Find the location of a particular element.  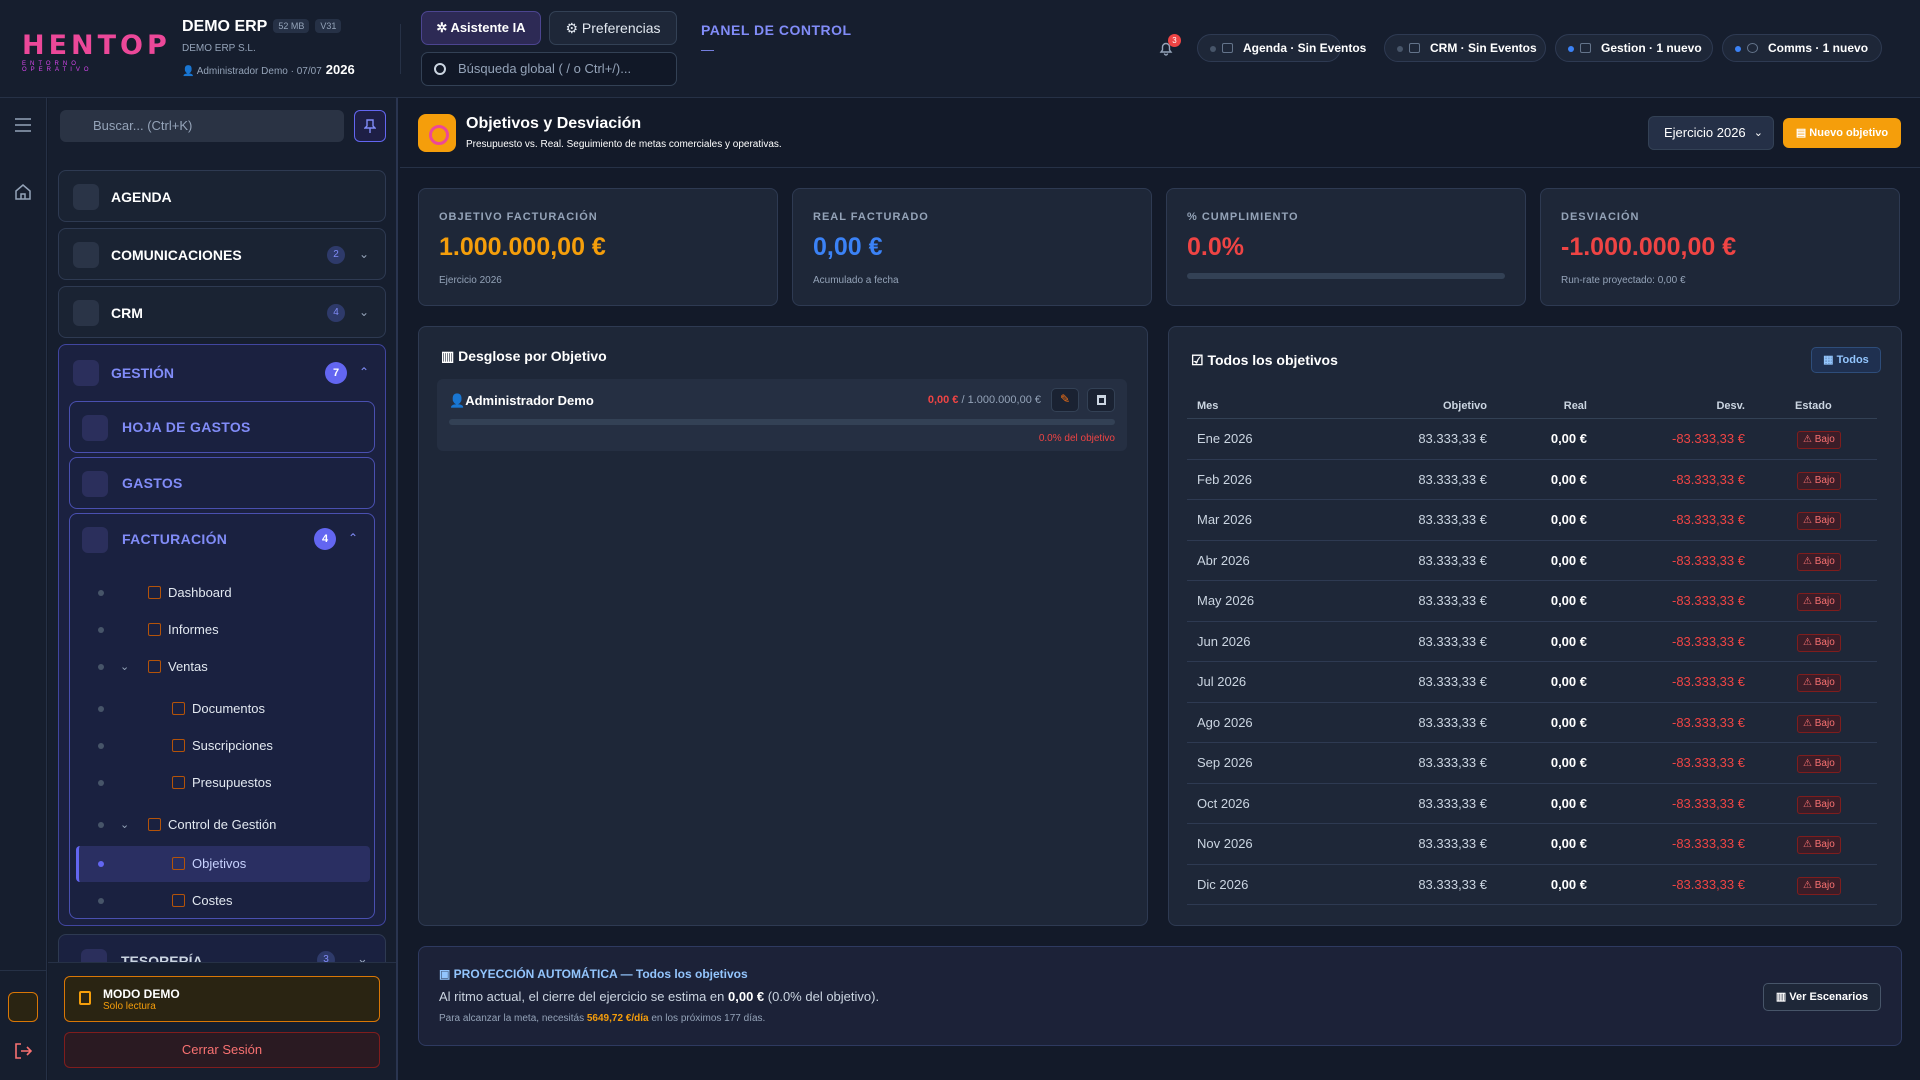

budget-icon is located at coordinates (178, 782).